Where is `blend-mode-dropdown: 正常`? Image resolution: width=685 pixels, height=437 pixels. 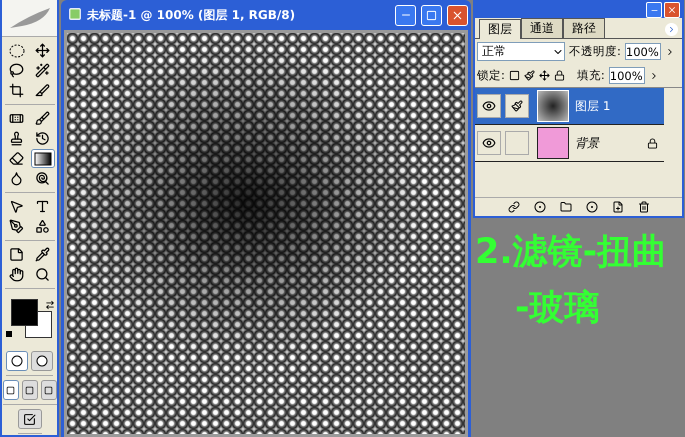
blend-mode-dropdown: 正常 is located at coordinates (521, 51).